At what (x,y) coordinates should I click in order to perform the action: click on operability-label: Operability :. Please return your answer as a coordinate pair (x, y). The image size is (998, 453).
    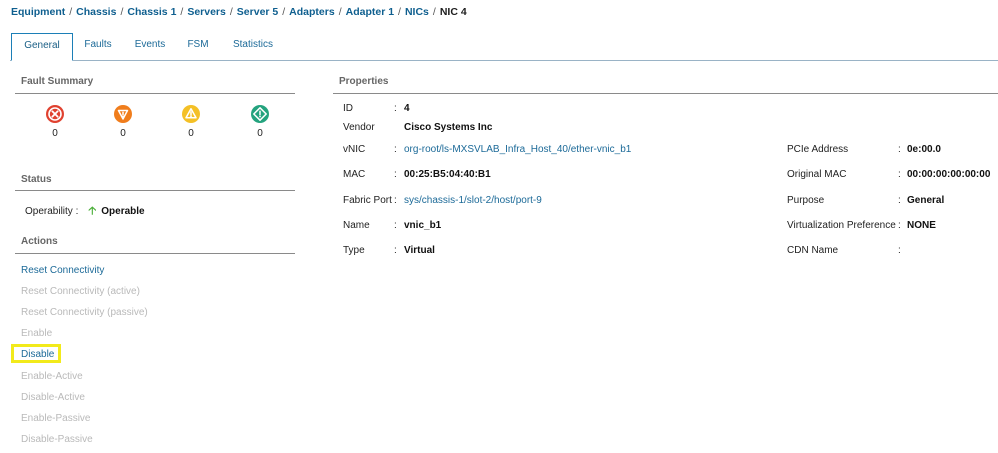
    Looking at the image, I should click on (52, 211).